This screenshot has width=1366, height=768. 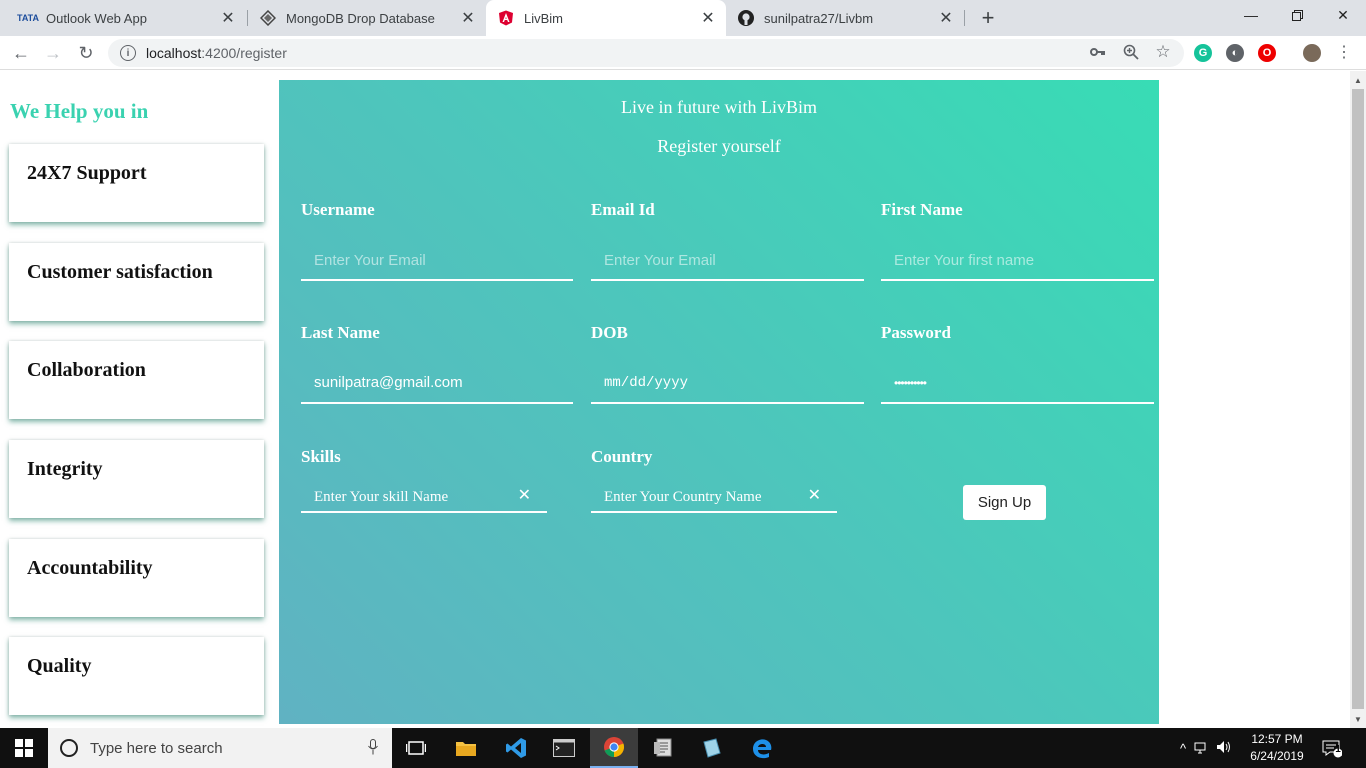 I want to click on menu-dots-icon: ⋮, so click(x=1344, y=52).